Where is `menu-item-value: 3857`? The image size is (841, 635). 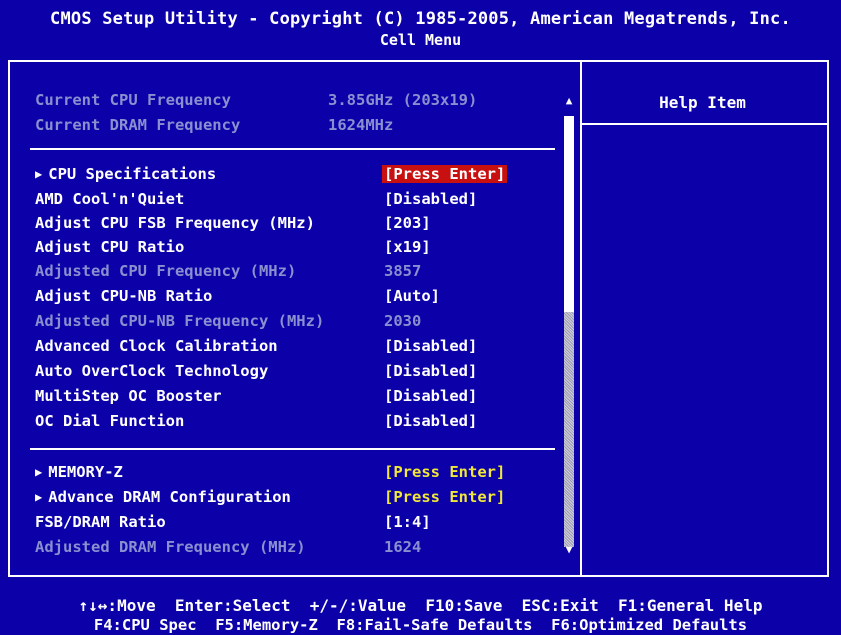
menu-item-value: 3857 is located at coordinates (403, 271).